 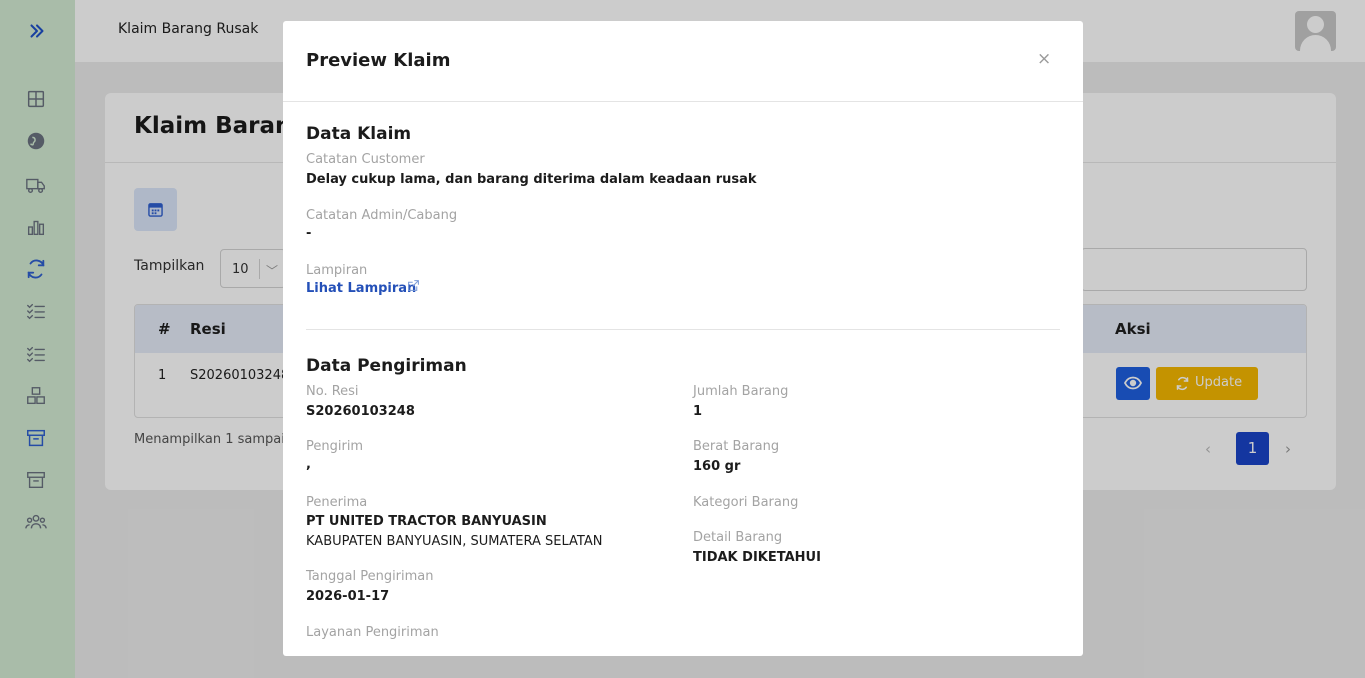 I want to click on date-value: 2026-01-17, so click(x=348, y=596).